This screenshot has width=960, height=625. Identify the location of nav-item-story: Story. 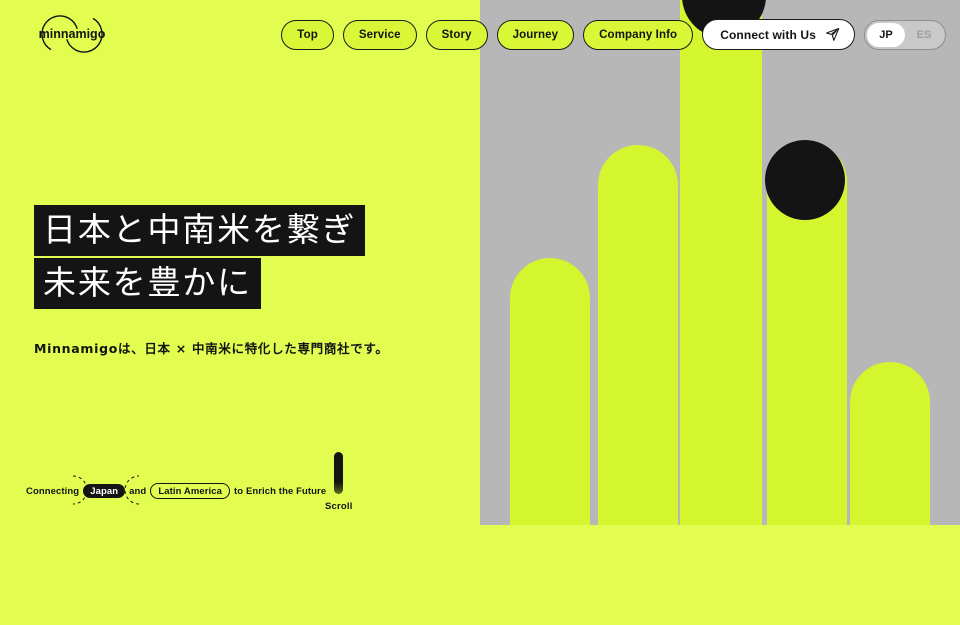
(456, 34).